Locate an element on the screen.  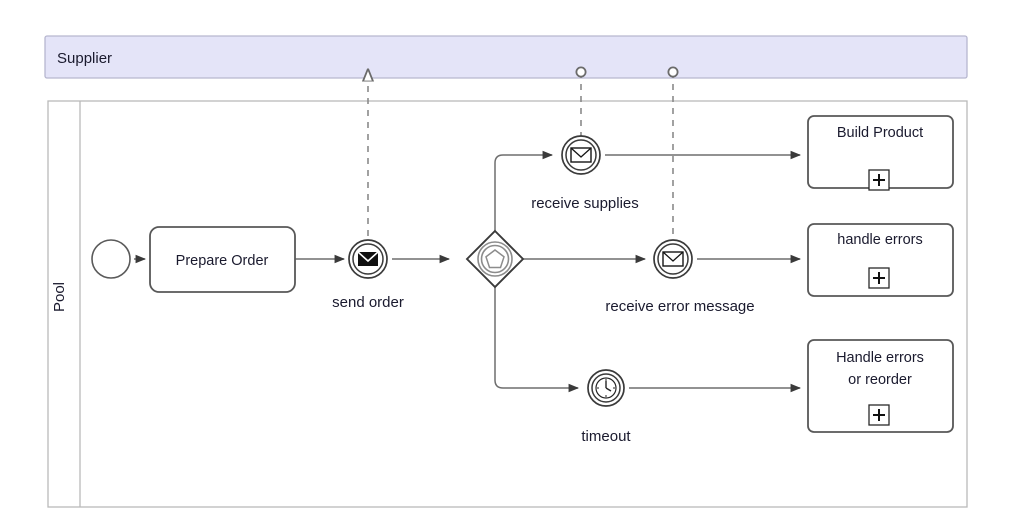
handle-reorder-label-line2: or reorder is located at coordinates (880, 380).